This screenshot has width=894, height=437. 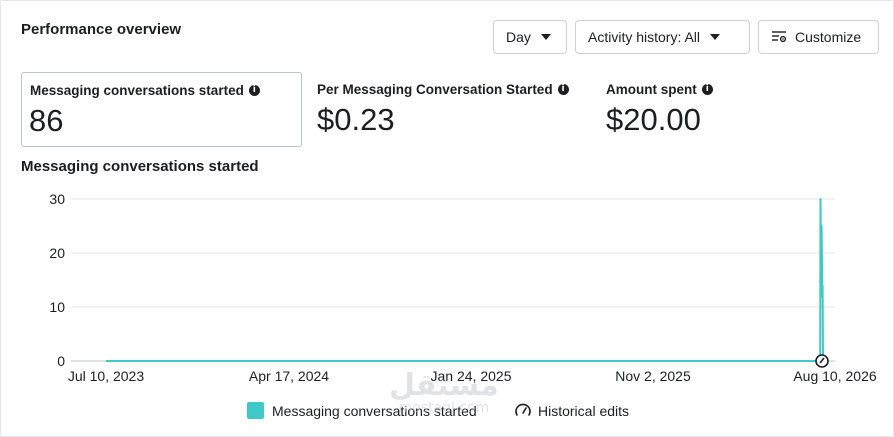 What do you see at coordinates (106, 376) in the screenshot?
I see `x-tick-label: Jul 10, 2023` at bounding box center [106, 376].